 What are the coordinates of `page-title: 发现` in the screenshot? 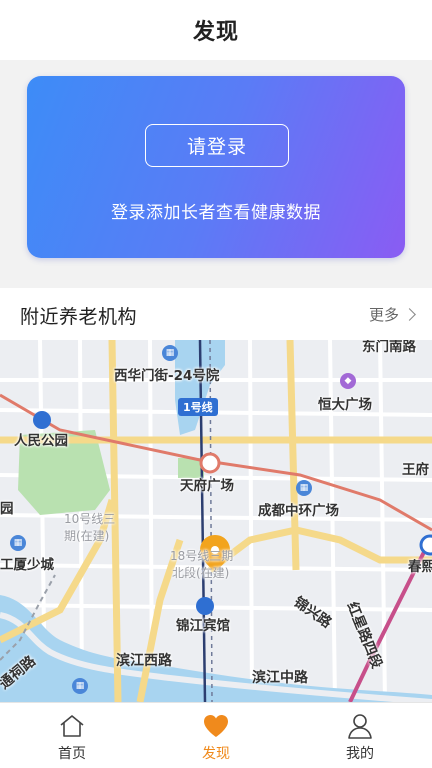 It's located at (215, 32).